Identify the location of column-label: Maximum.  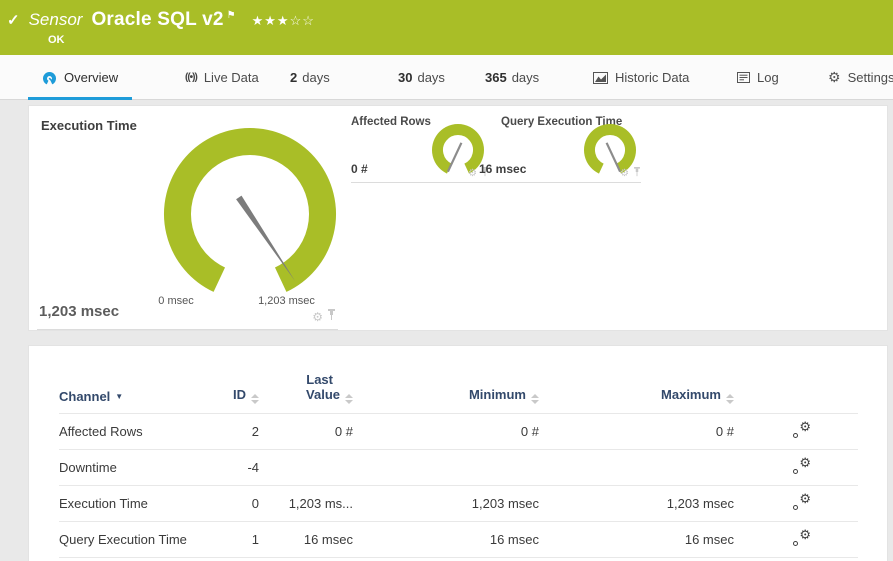
(691, 394).